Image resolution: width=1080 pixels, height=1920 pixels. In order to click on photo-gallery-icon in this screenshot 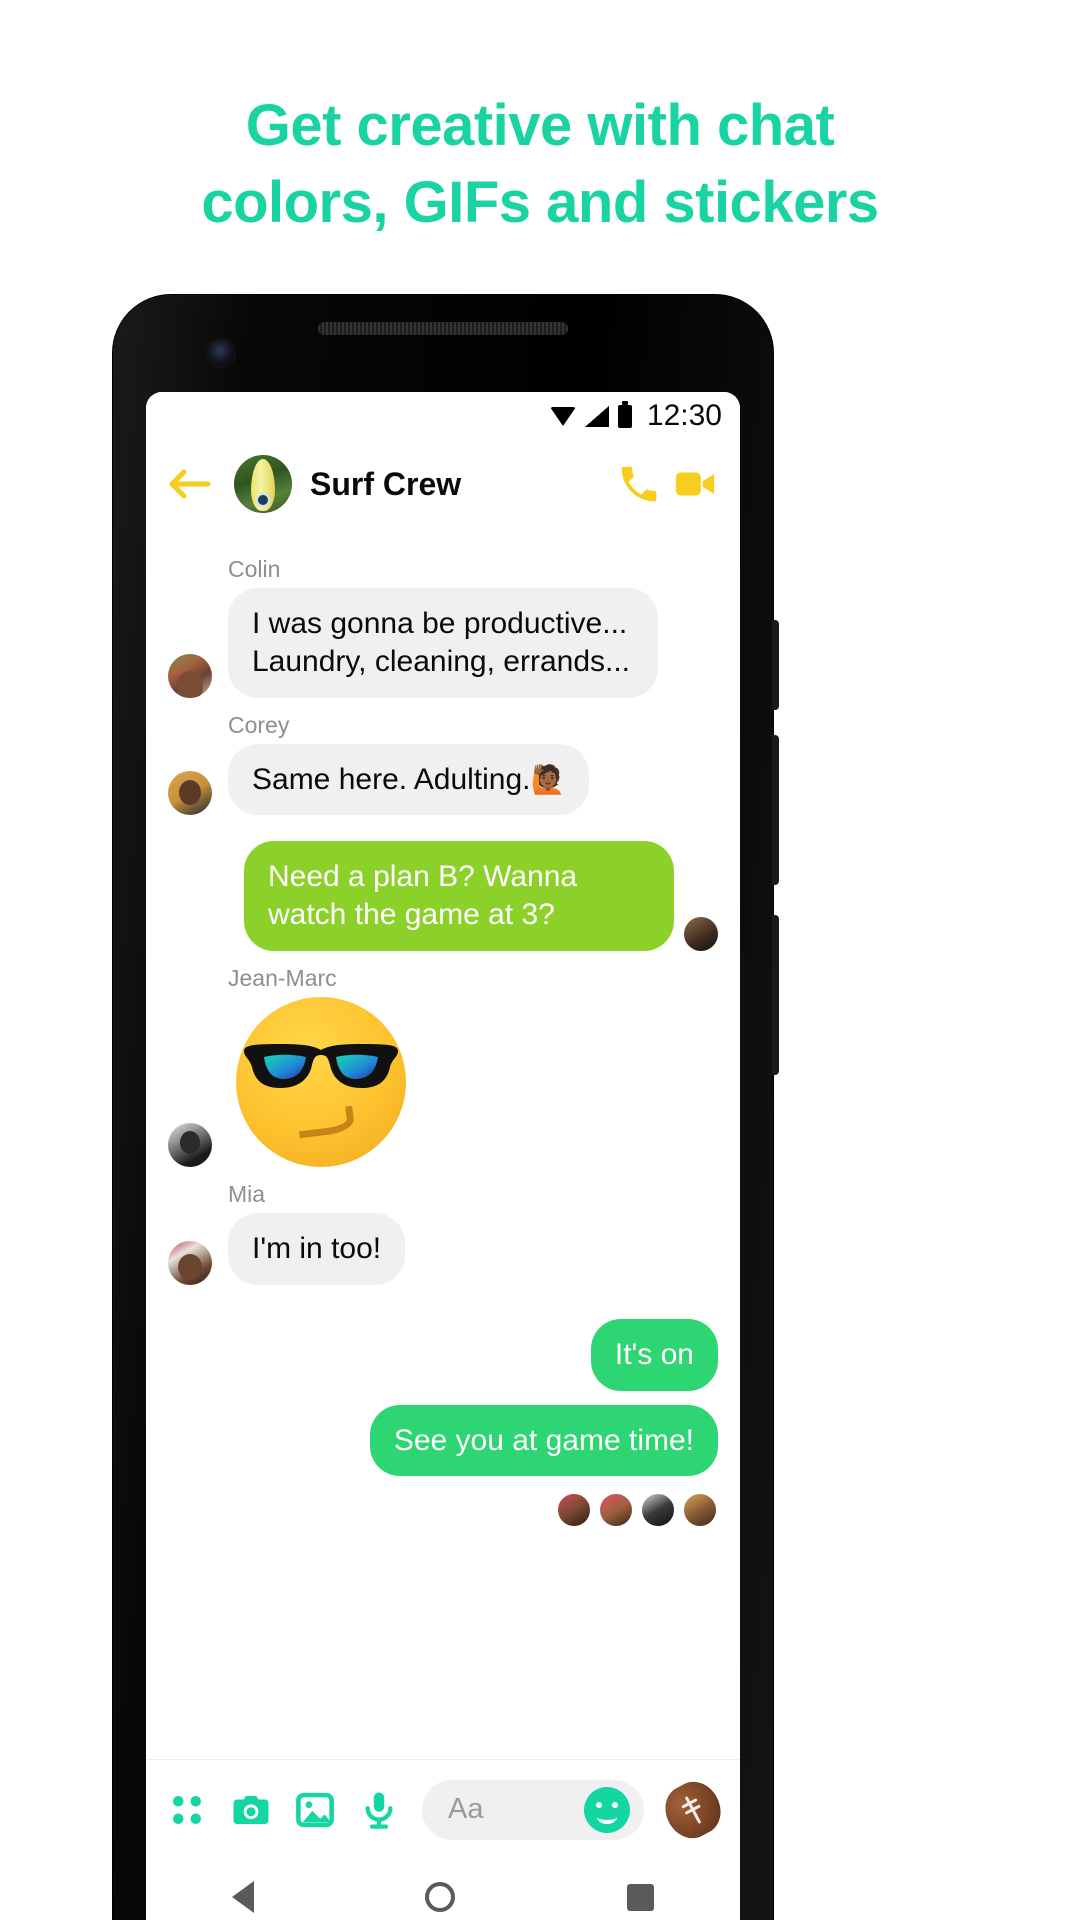, I will do `click(315, 1810)`.